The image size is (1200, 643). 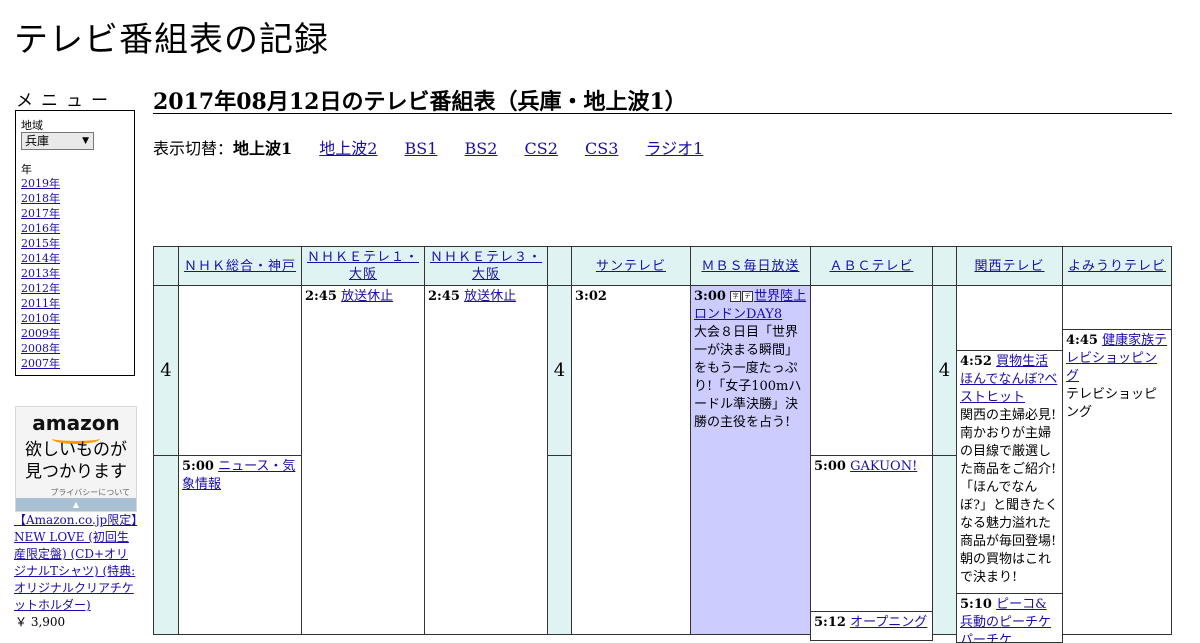 What do you see at coordinates (240, 545) in the screenshot?
I see `program-cell: 5:00 ニュース・気象情報` at bounding box center [240, 545].